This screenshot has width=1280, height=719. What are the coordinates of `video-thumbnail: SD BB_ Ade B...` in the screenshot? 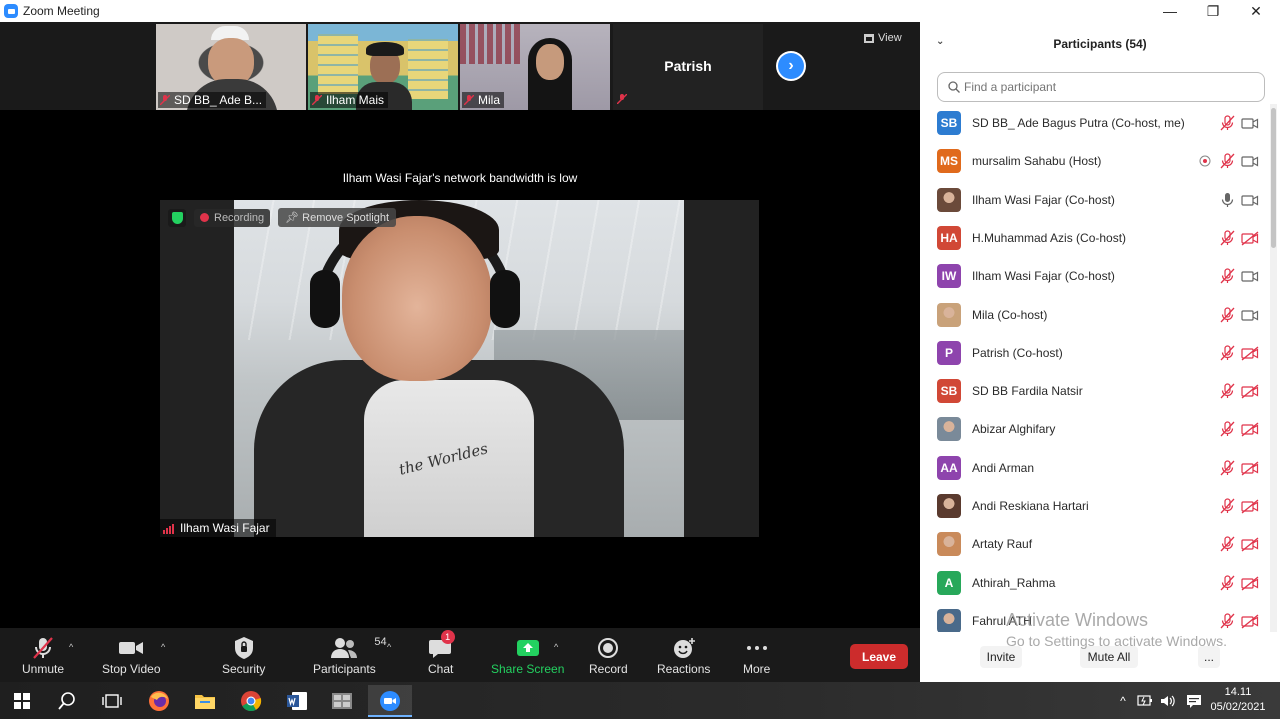 It's located at (231, 67).